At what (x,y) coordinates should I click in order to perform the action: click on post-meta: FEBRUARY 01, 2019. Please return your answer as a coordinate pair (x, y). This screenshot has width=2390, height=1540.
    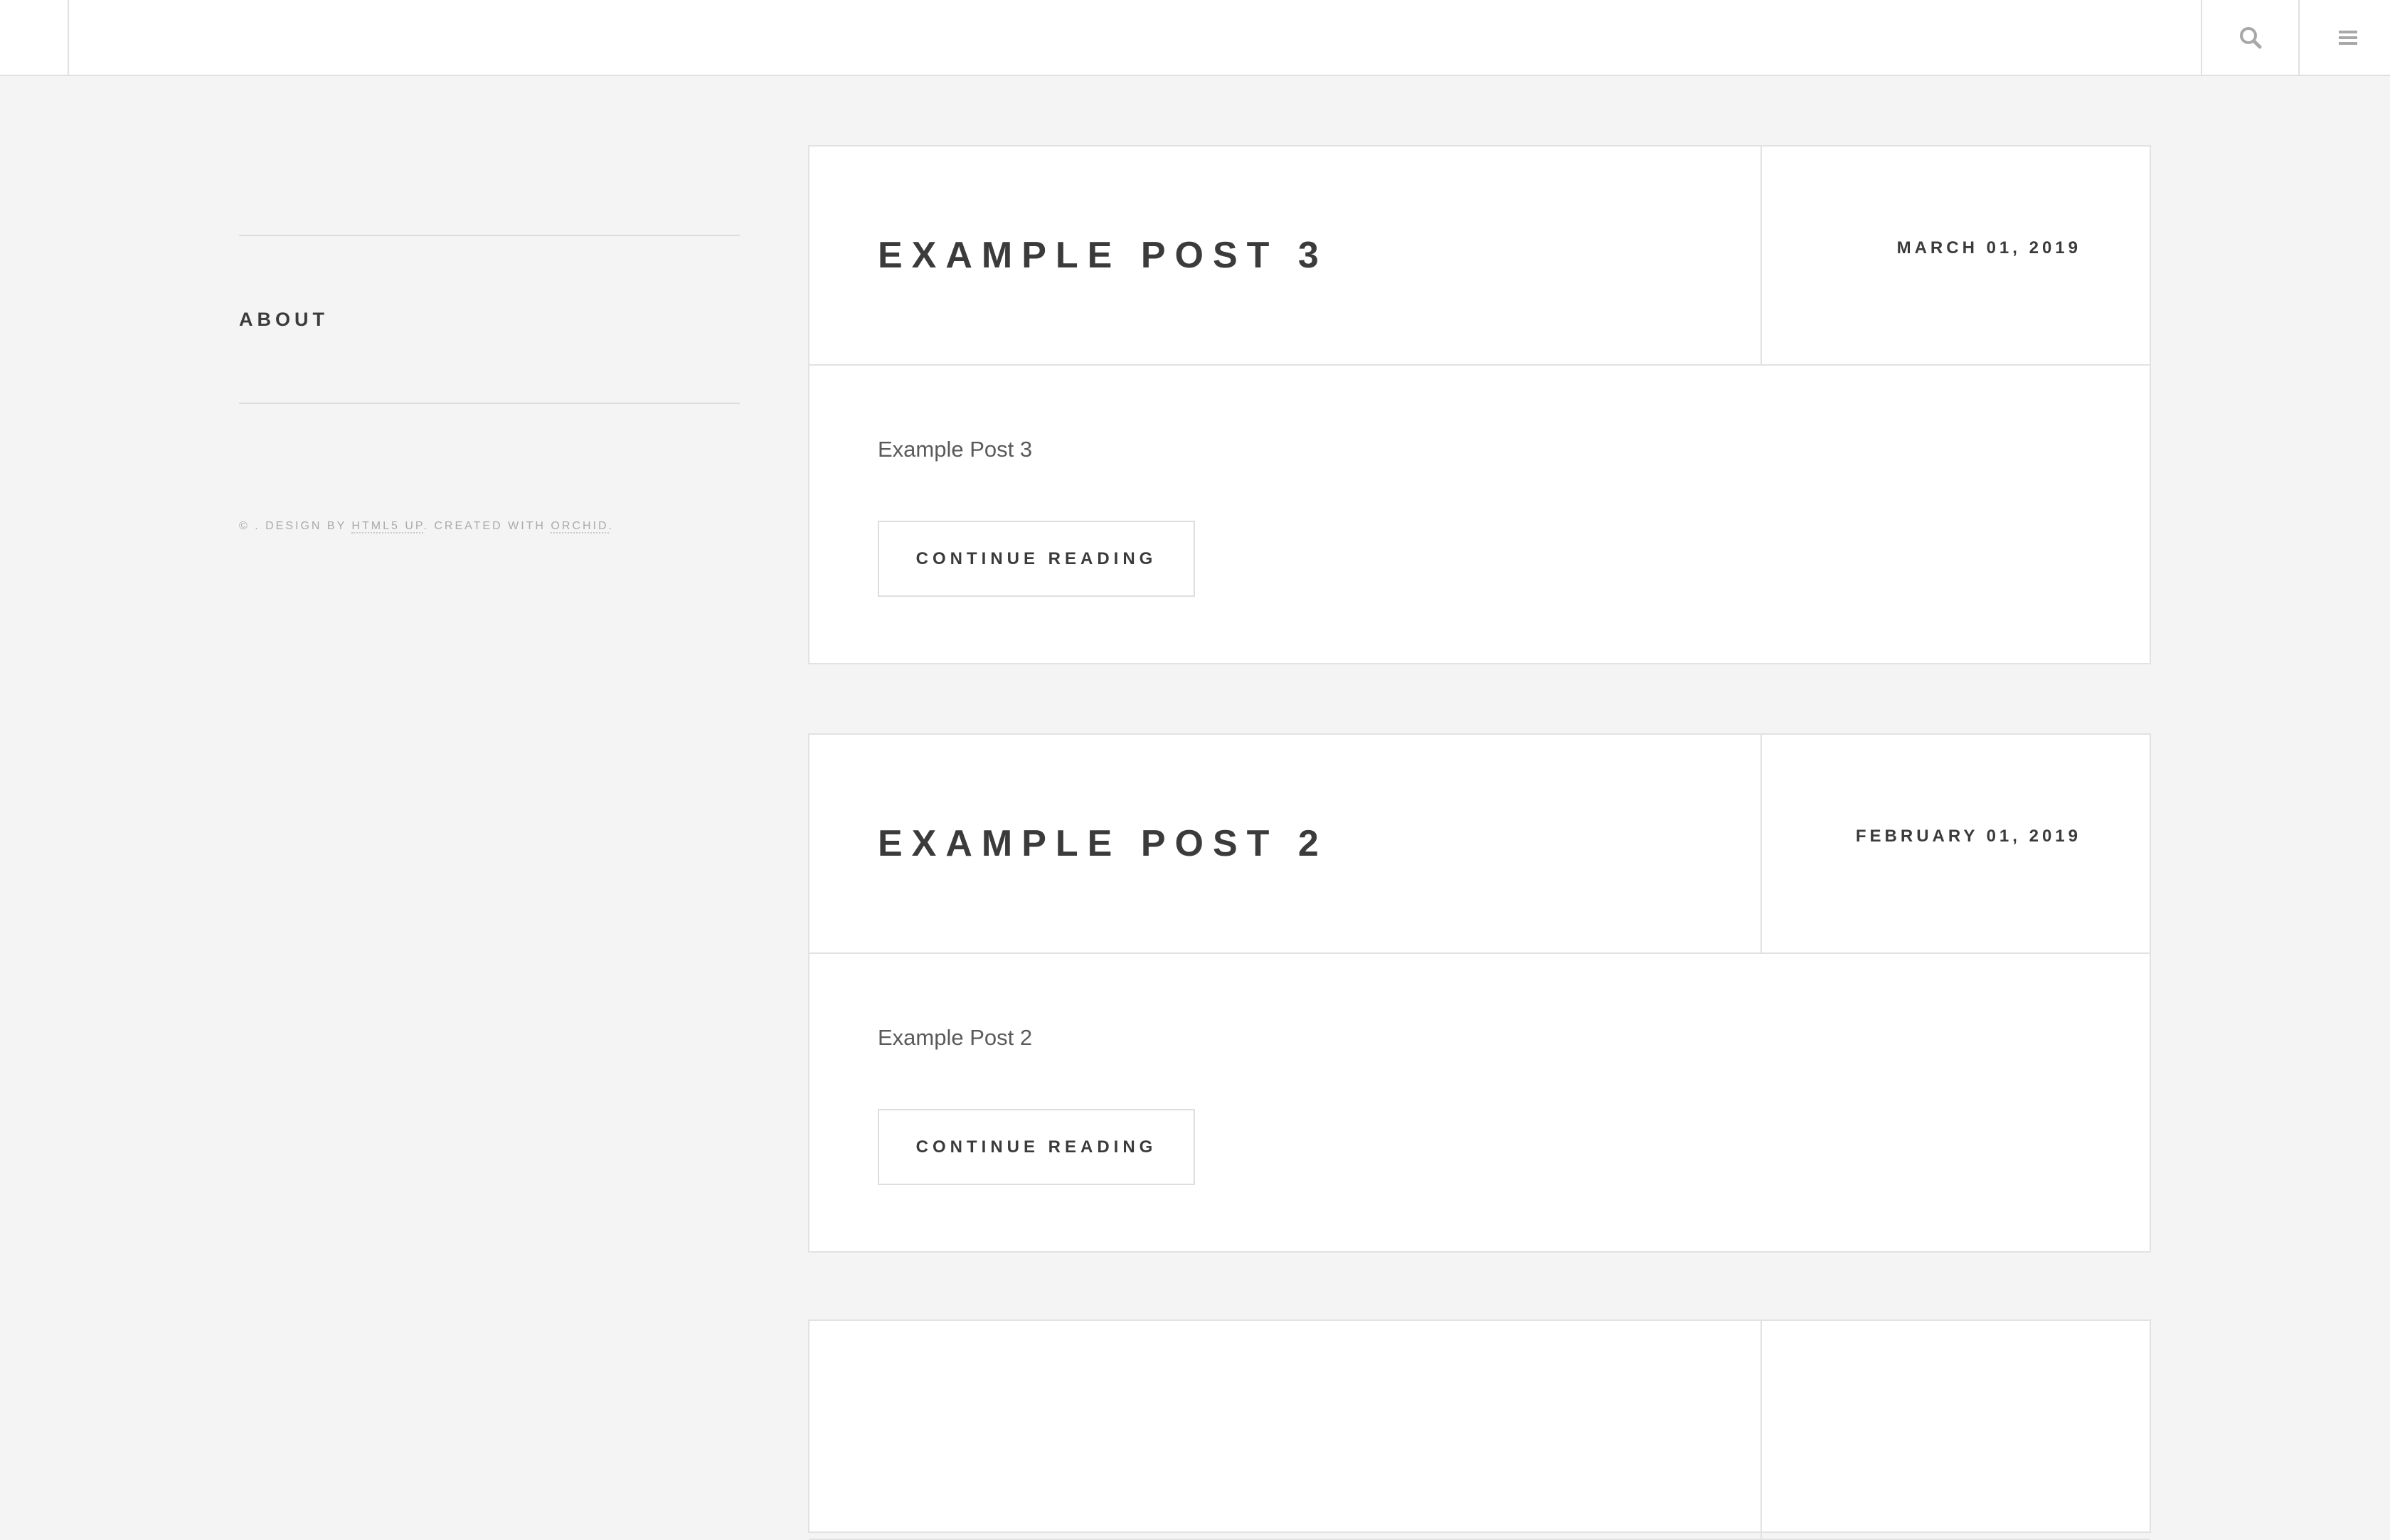
    Looking at the image, I should click on (1955, 843).